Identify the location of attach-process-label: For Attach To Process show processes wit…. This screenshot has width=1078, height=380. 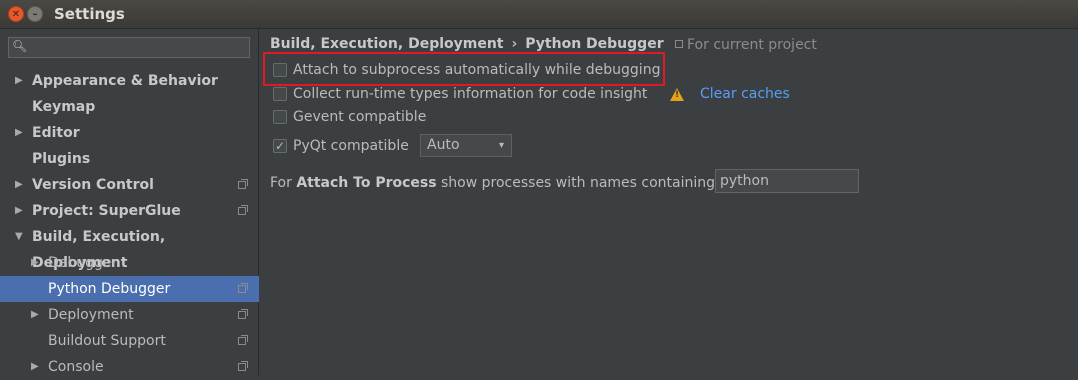
(495, 183).